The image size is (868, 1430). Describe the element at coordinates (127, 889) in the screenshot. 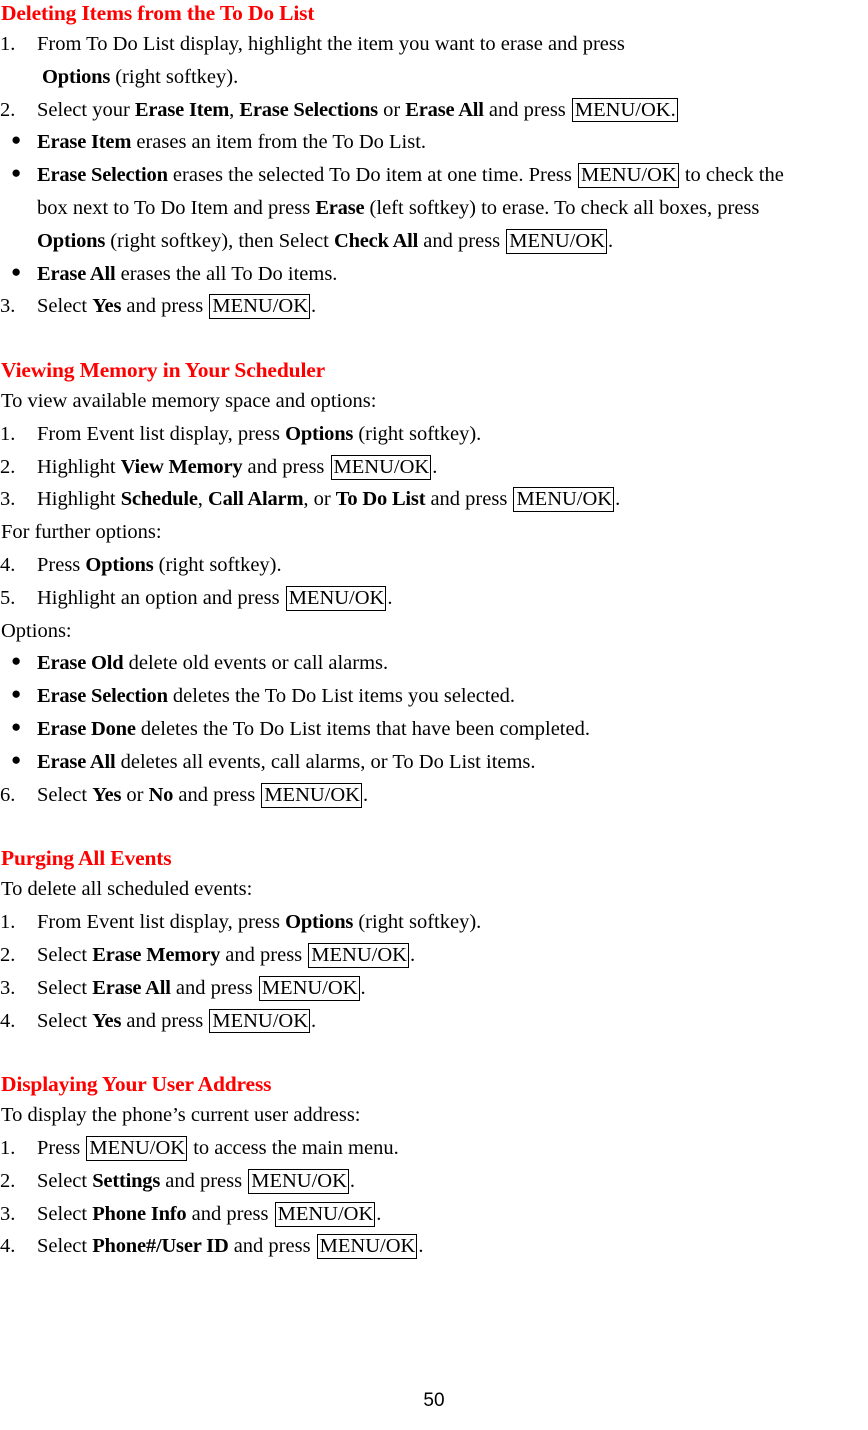

I see `section-intro: To delete all scheduled events:` at that location.